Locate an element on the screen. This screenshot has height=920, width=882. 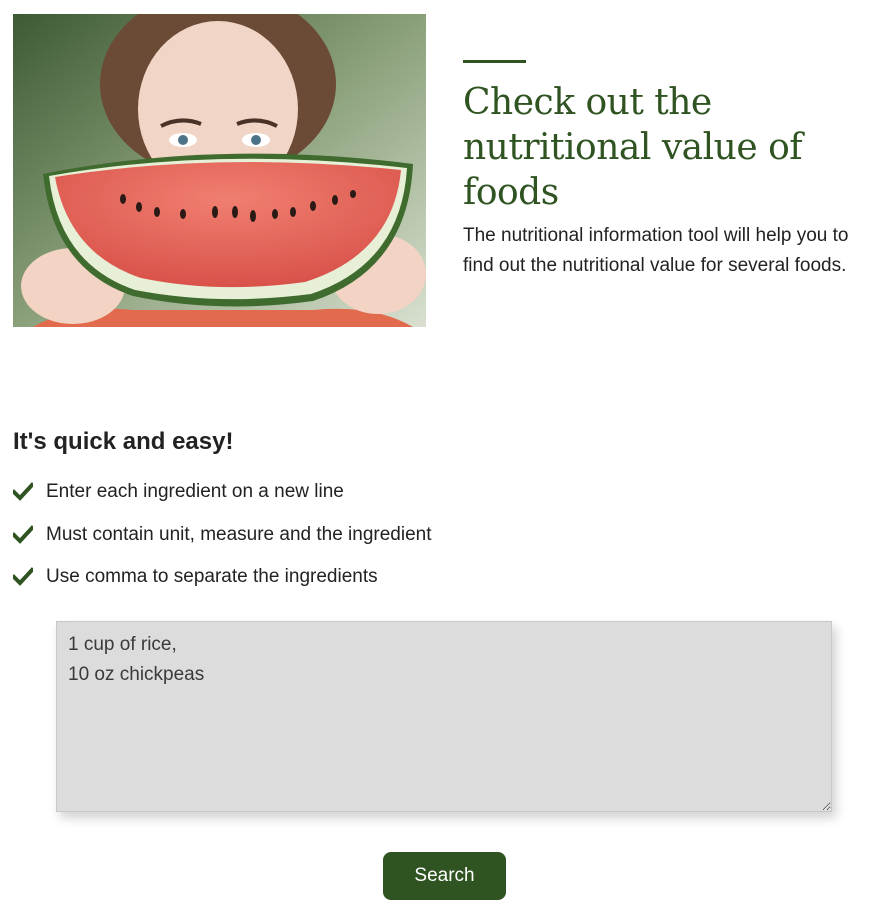
accent-rule is located at coordinates (494, 61).